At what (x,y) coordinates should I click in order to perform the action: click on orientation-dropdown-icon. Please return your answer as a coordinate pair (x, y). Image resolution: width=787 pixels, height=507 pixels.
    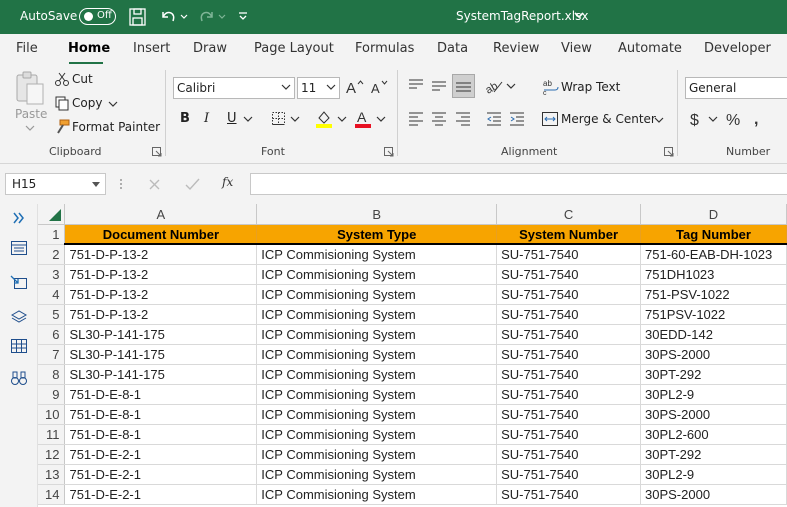
    Looking at the image, I should click on (511, 86).